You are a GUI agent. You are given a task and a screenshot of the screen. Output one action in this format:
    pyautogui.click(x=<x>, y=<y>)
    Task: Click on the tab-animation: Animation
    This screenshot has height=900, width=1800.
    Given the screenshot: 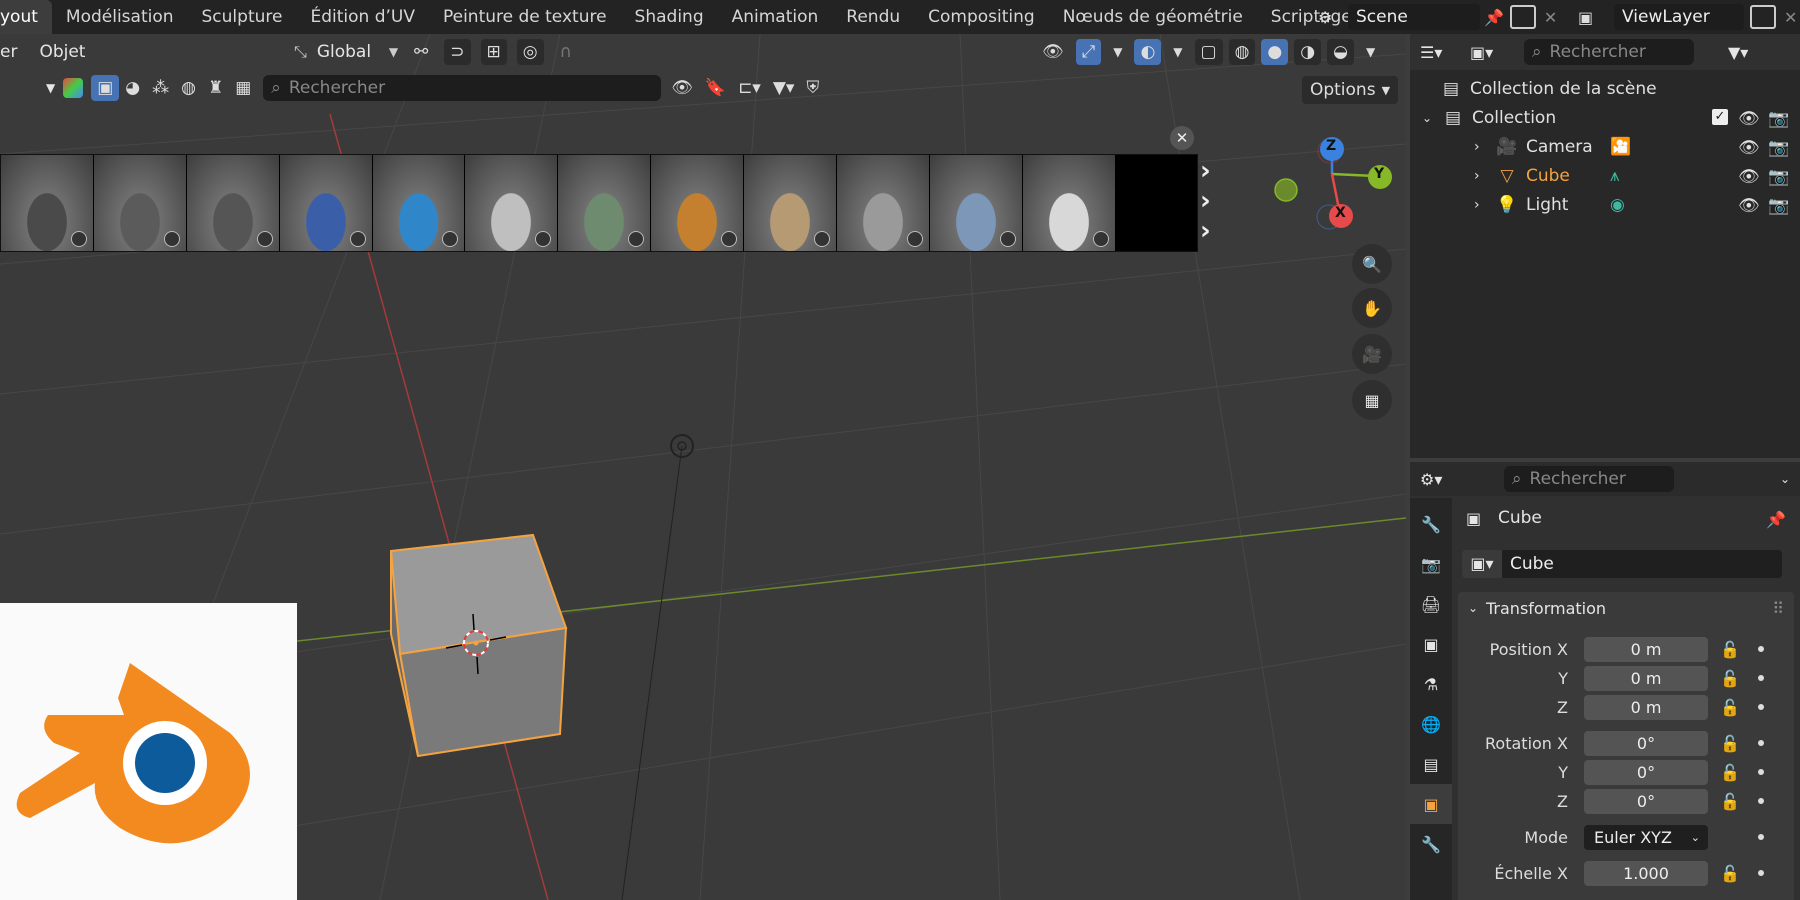 What is the action you would take?
    pyautogui.click(x=775, y=17)
    